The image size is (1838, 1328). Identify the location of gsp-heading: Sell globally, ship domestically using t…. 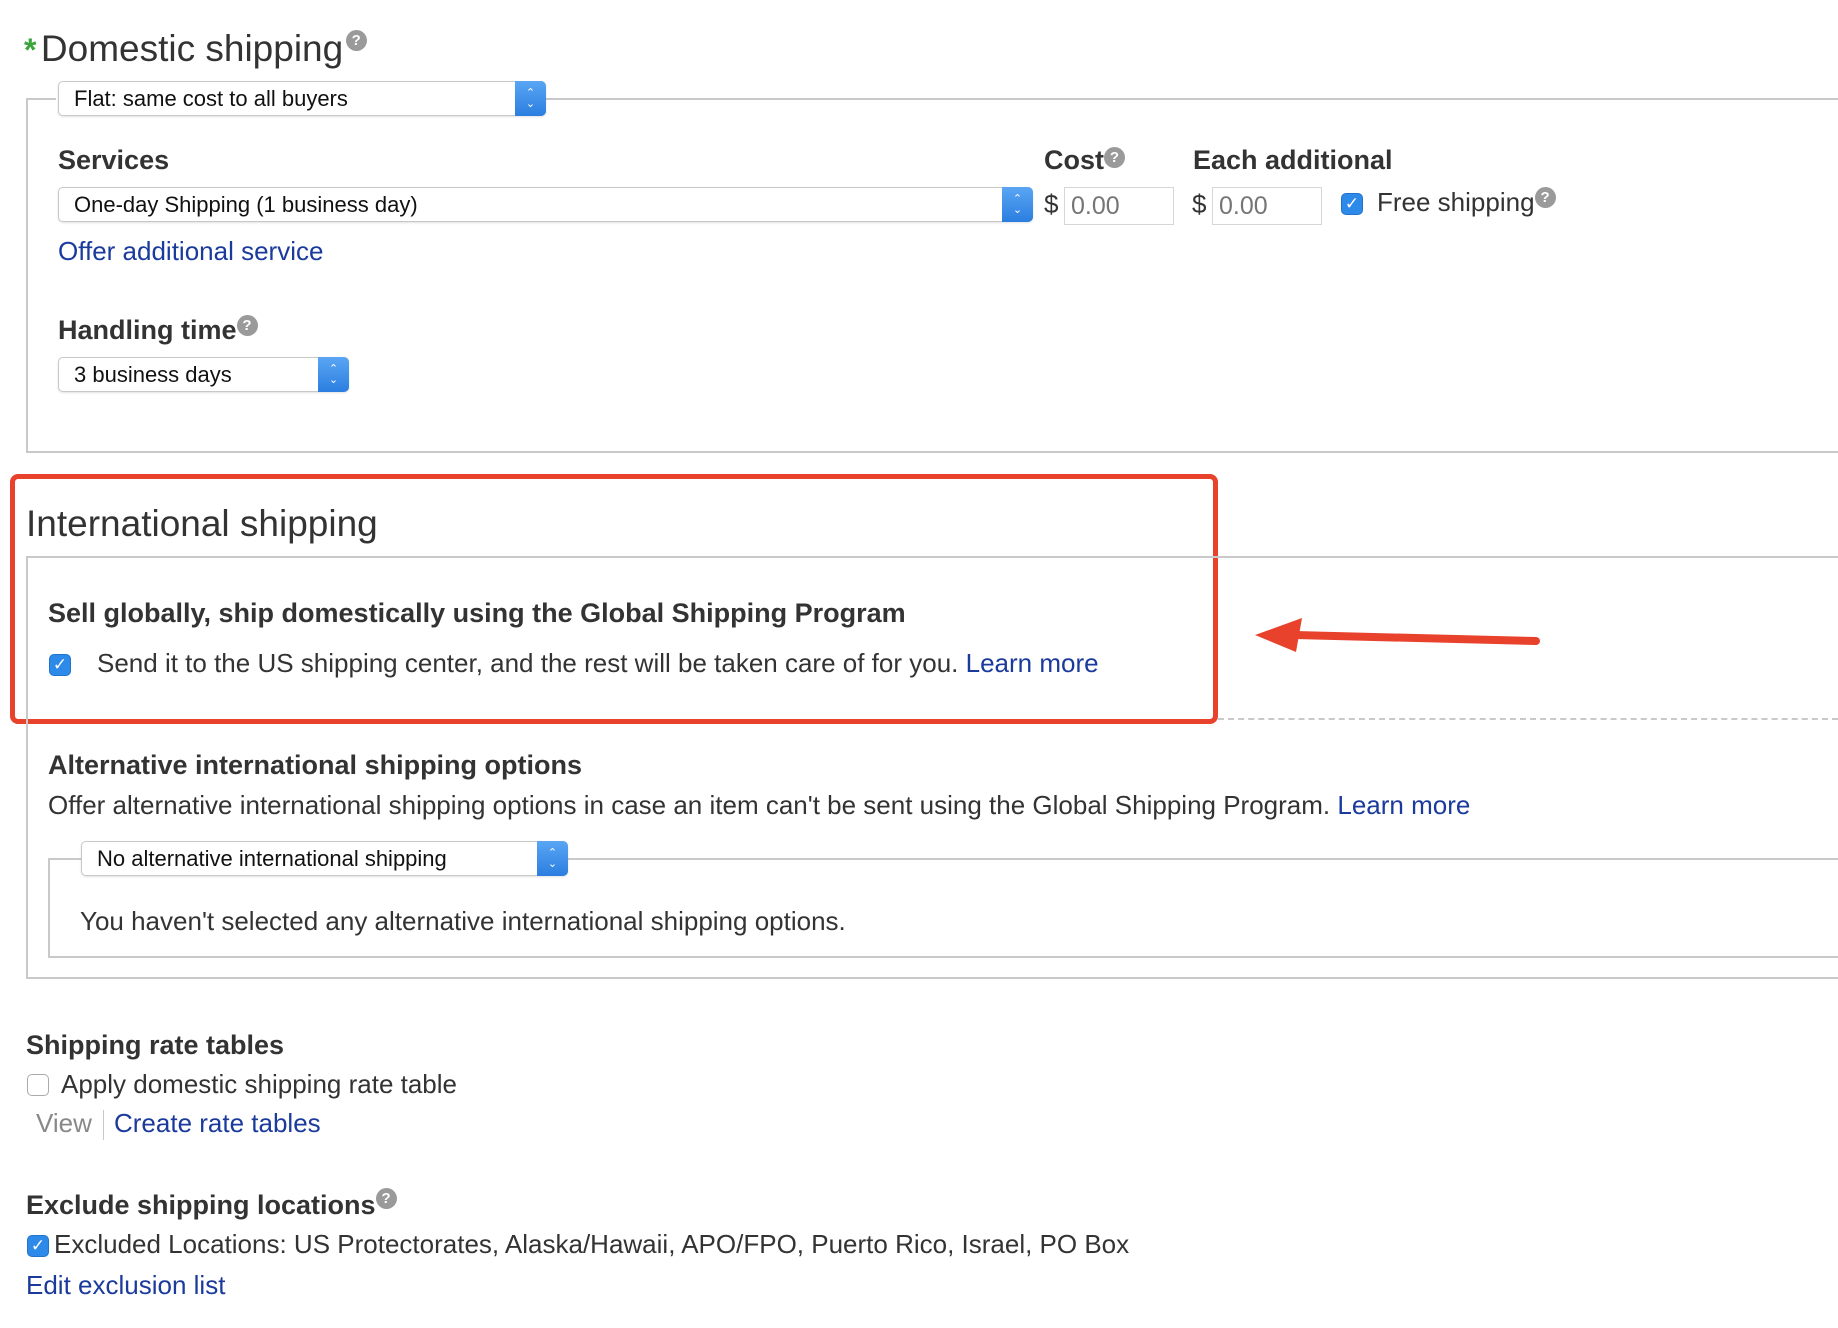
(477, 613).